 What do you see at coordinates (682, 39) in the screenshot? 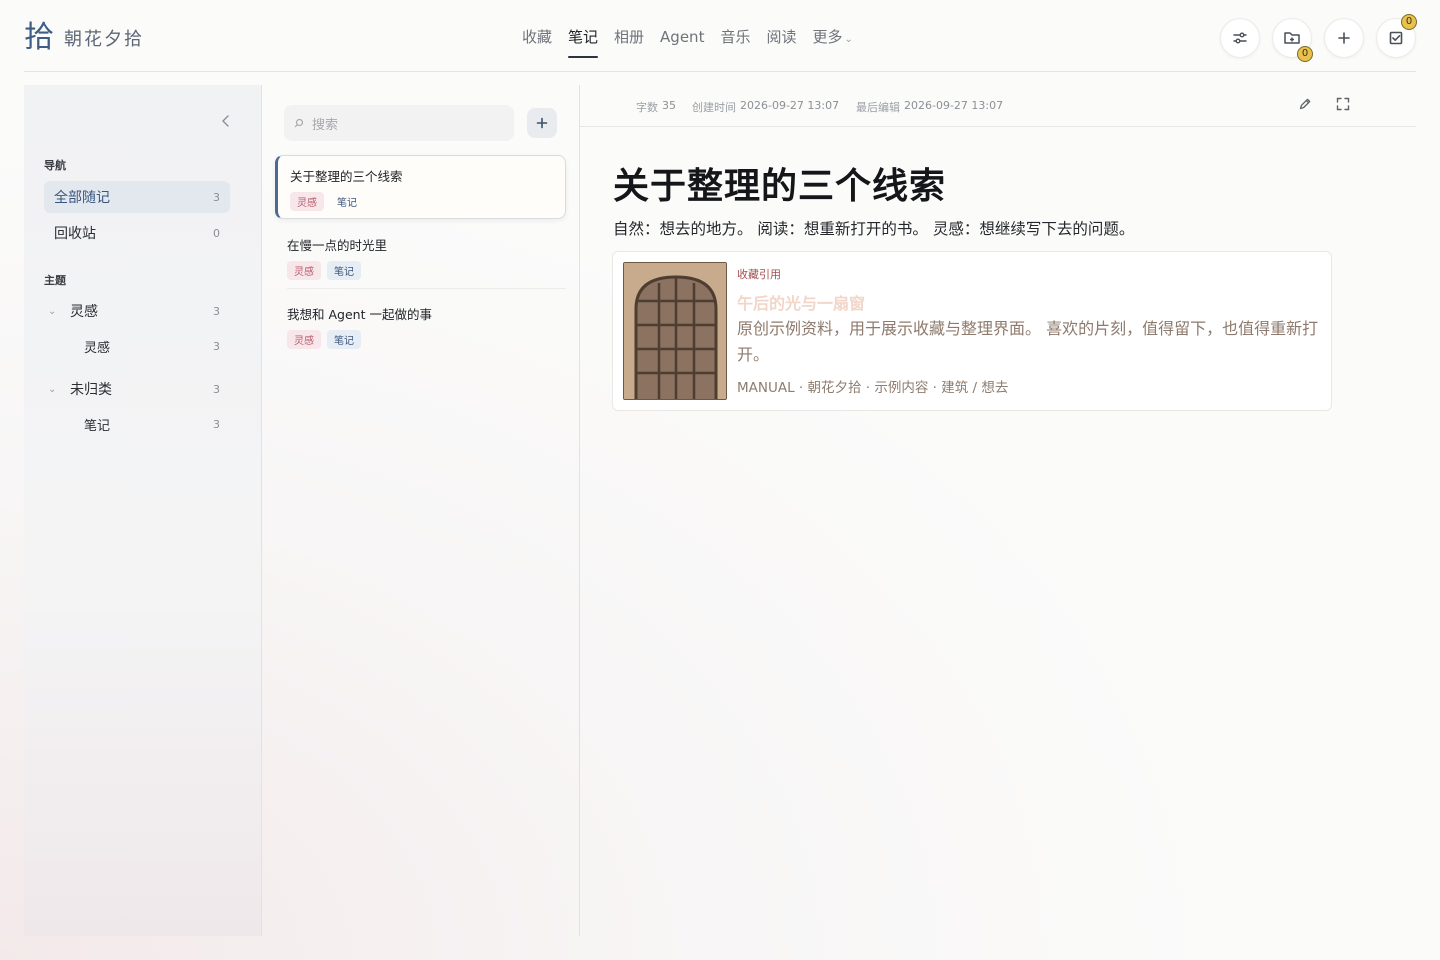
I see `nav-tab-agent: Agent` at bounding box center [682, 39].